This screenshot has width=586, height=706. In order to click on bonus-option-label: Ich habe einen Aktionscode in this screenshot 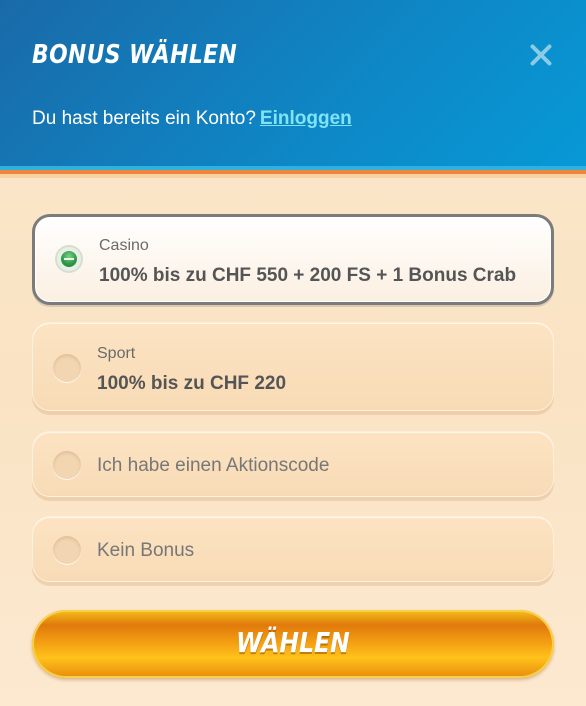, I will do `click(213, 465)`.